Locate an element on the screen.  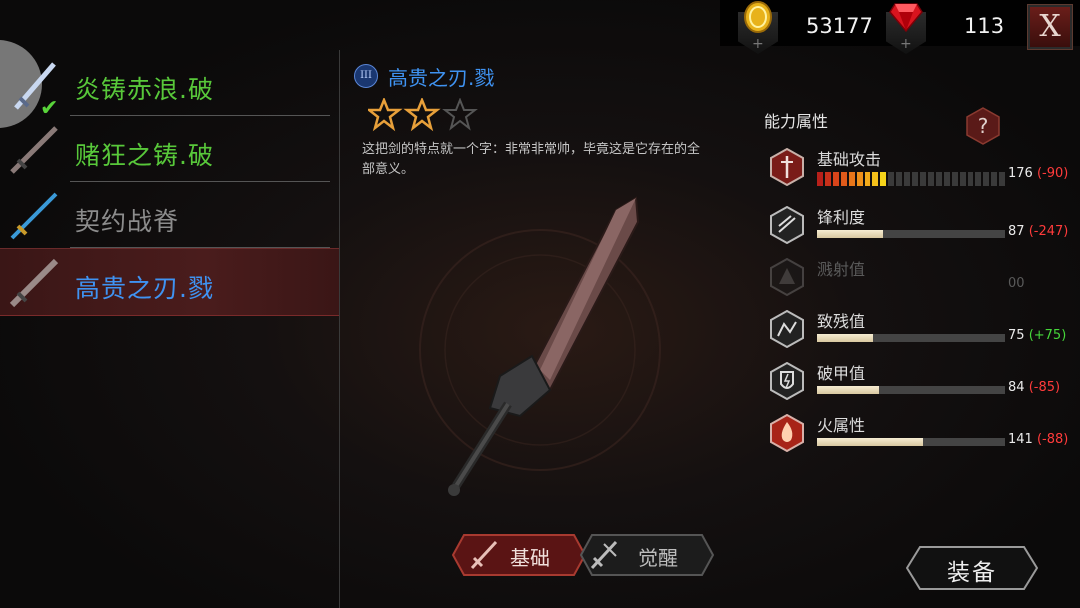
sharpness-icon is located at coordinates (787, 225).